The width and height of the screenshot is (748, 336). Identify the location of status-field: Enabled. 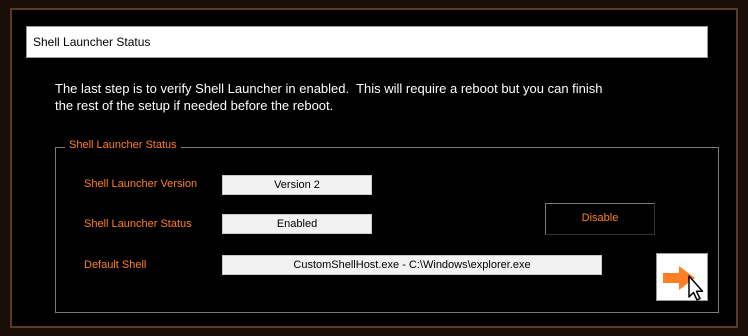
(297, 224).